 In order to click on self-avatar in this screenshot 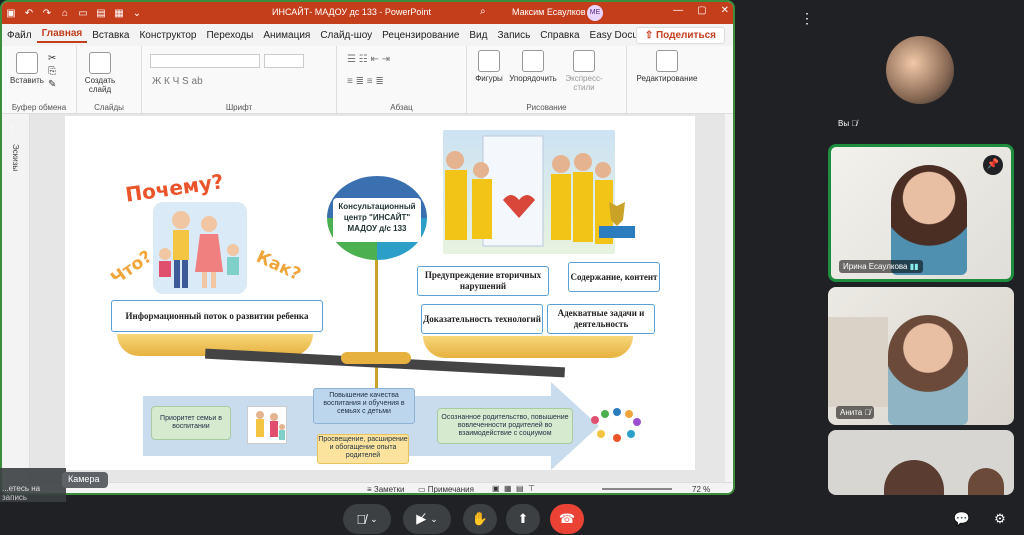, I will do `click(920, 70)`.